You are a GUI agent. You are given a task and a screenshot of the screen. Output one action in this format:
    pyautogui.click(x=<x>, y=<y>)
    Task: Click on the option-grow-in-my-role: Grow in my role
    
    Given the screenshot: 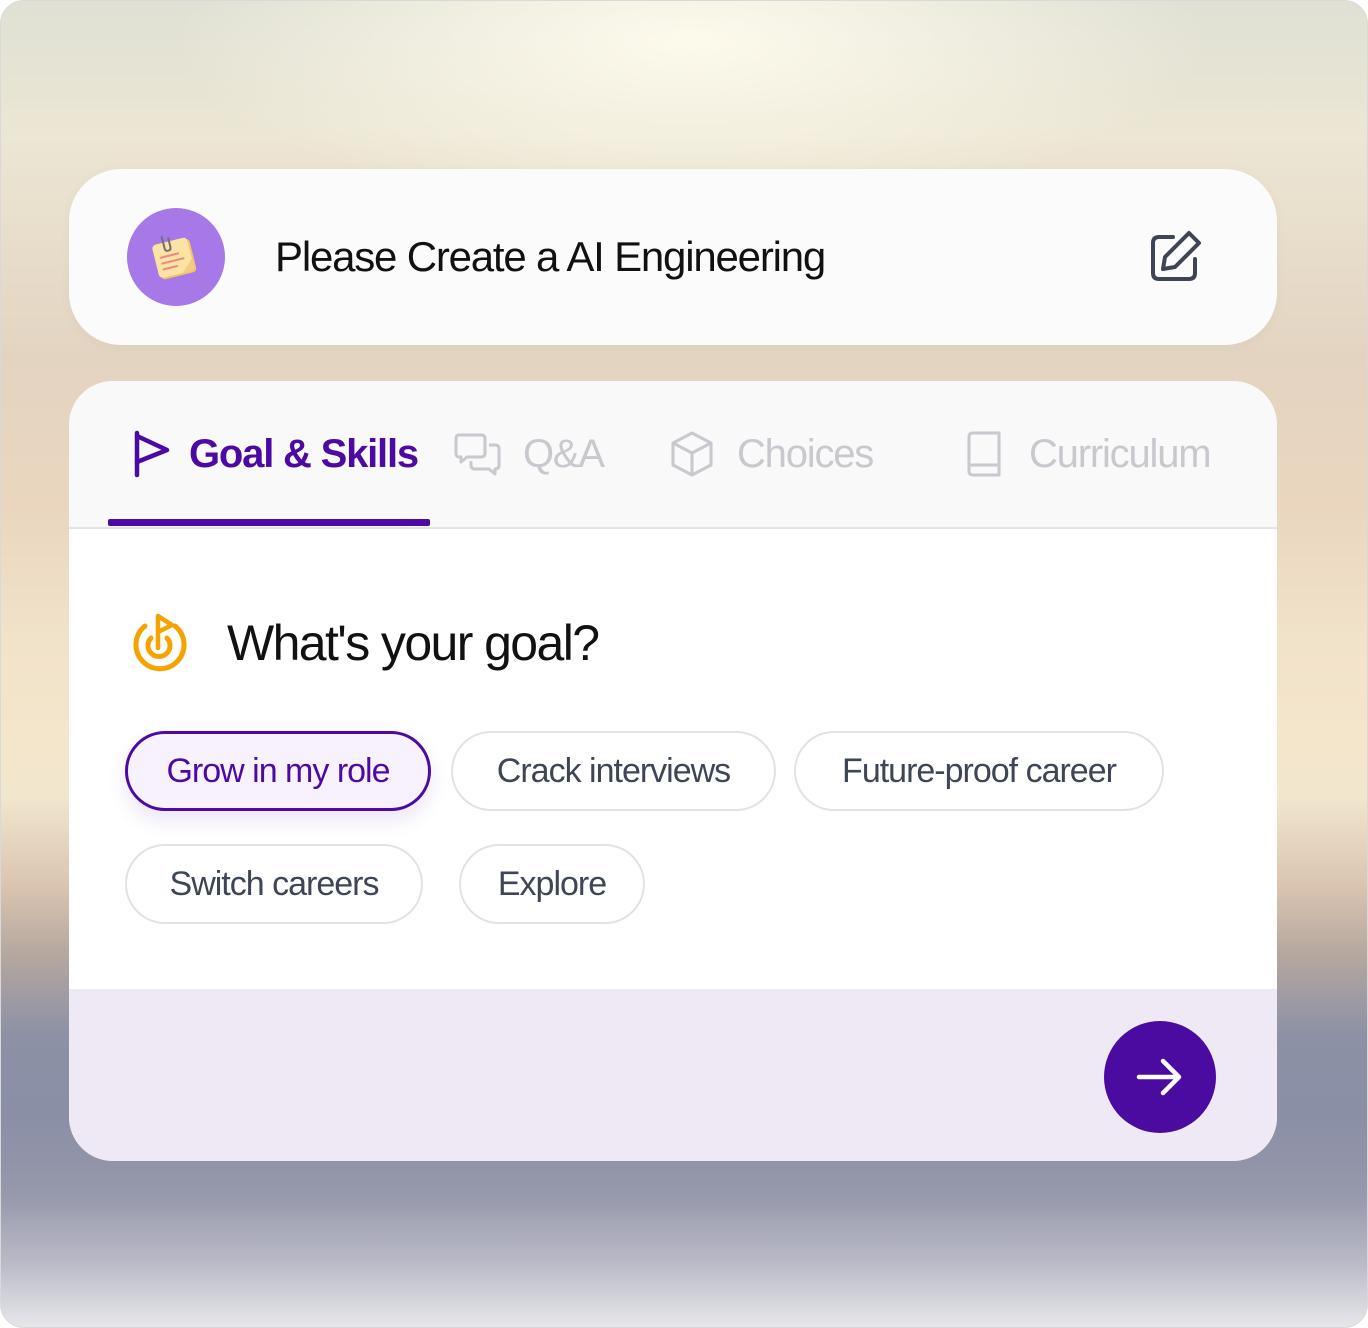 What is the action you would take?
    pyautogui.click(x=278, y=771)
    